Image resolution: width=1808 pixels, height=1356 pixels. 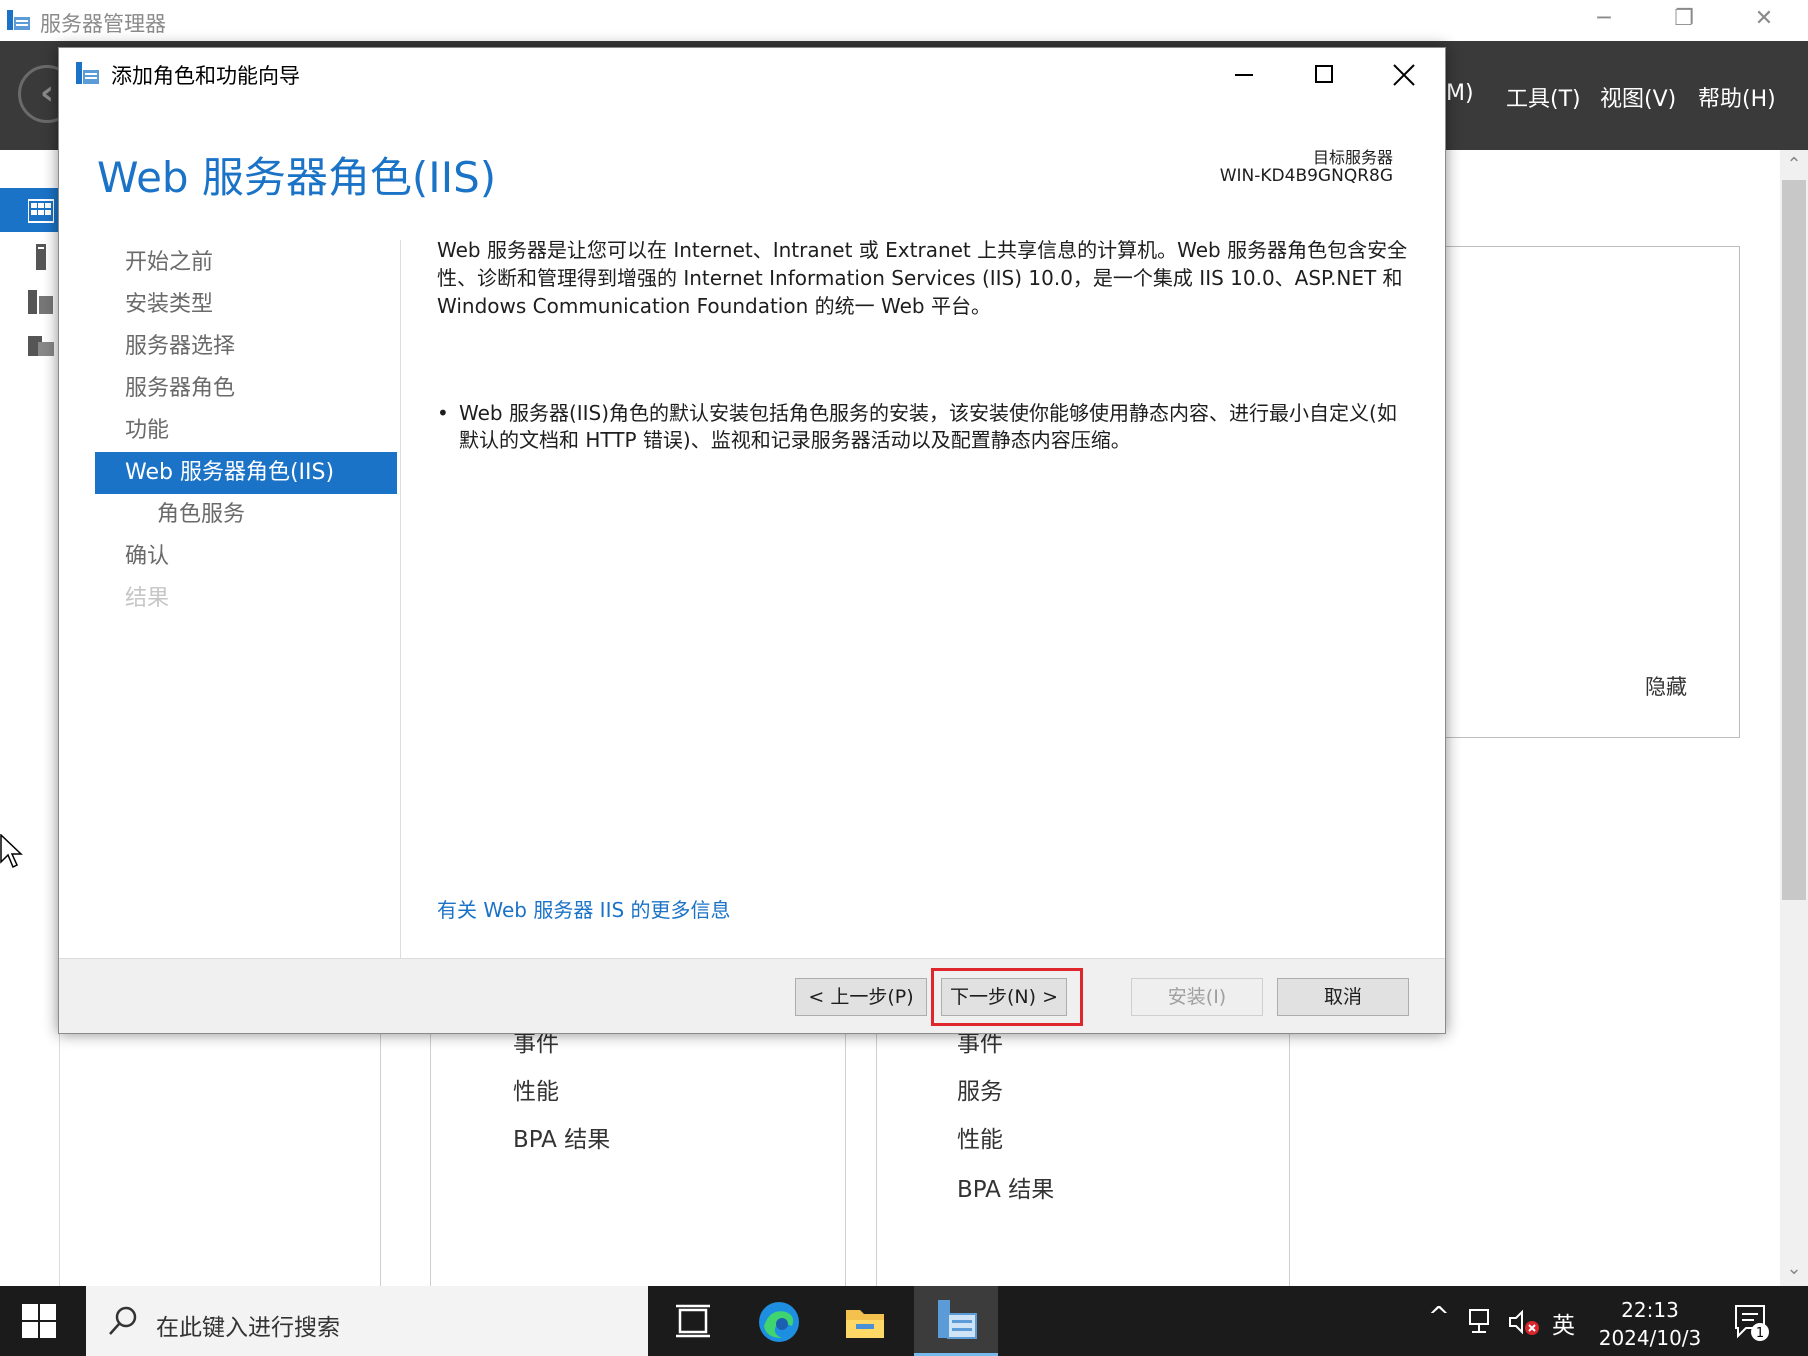 I want to click on step-web-server-role: Web 服务器角色(IIS), so click(x=246, y=473).